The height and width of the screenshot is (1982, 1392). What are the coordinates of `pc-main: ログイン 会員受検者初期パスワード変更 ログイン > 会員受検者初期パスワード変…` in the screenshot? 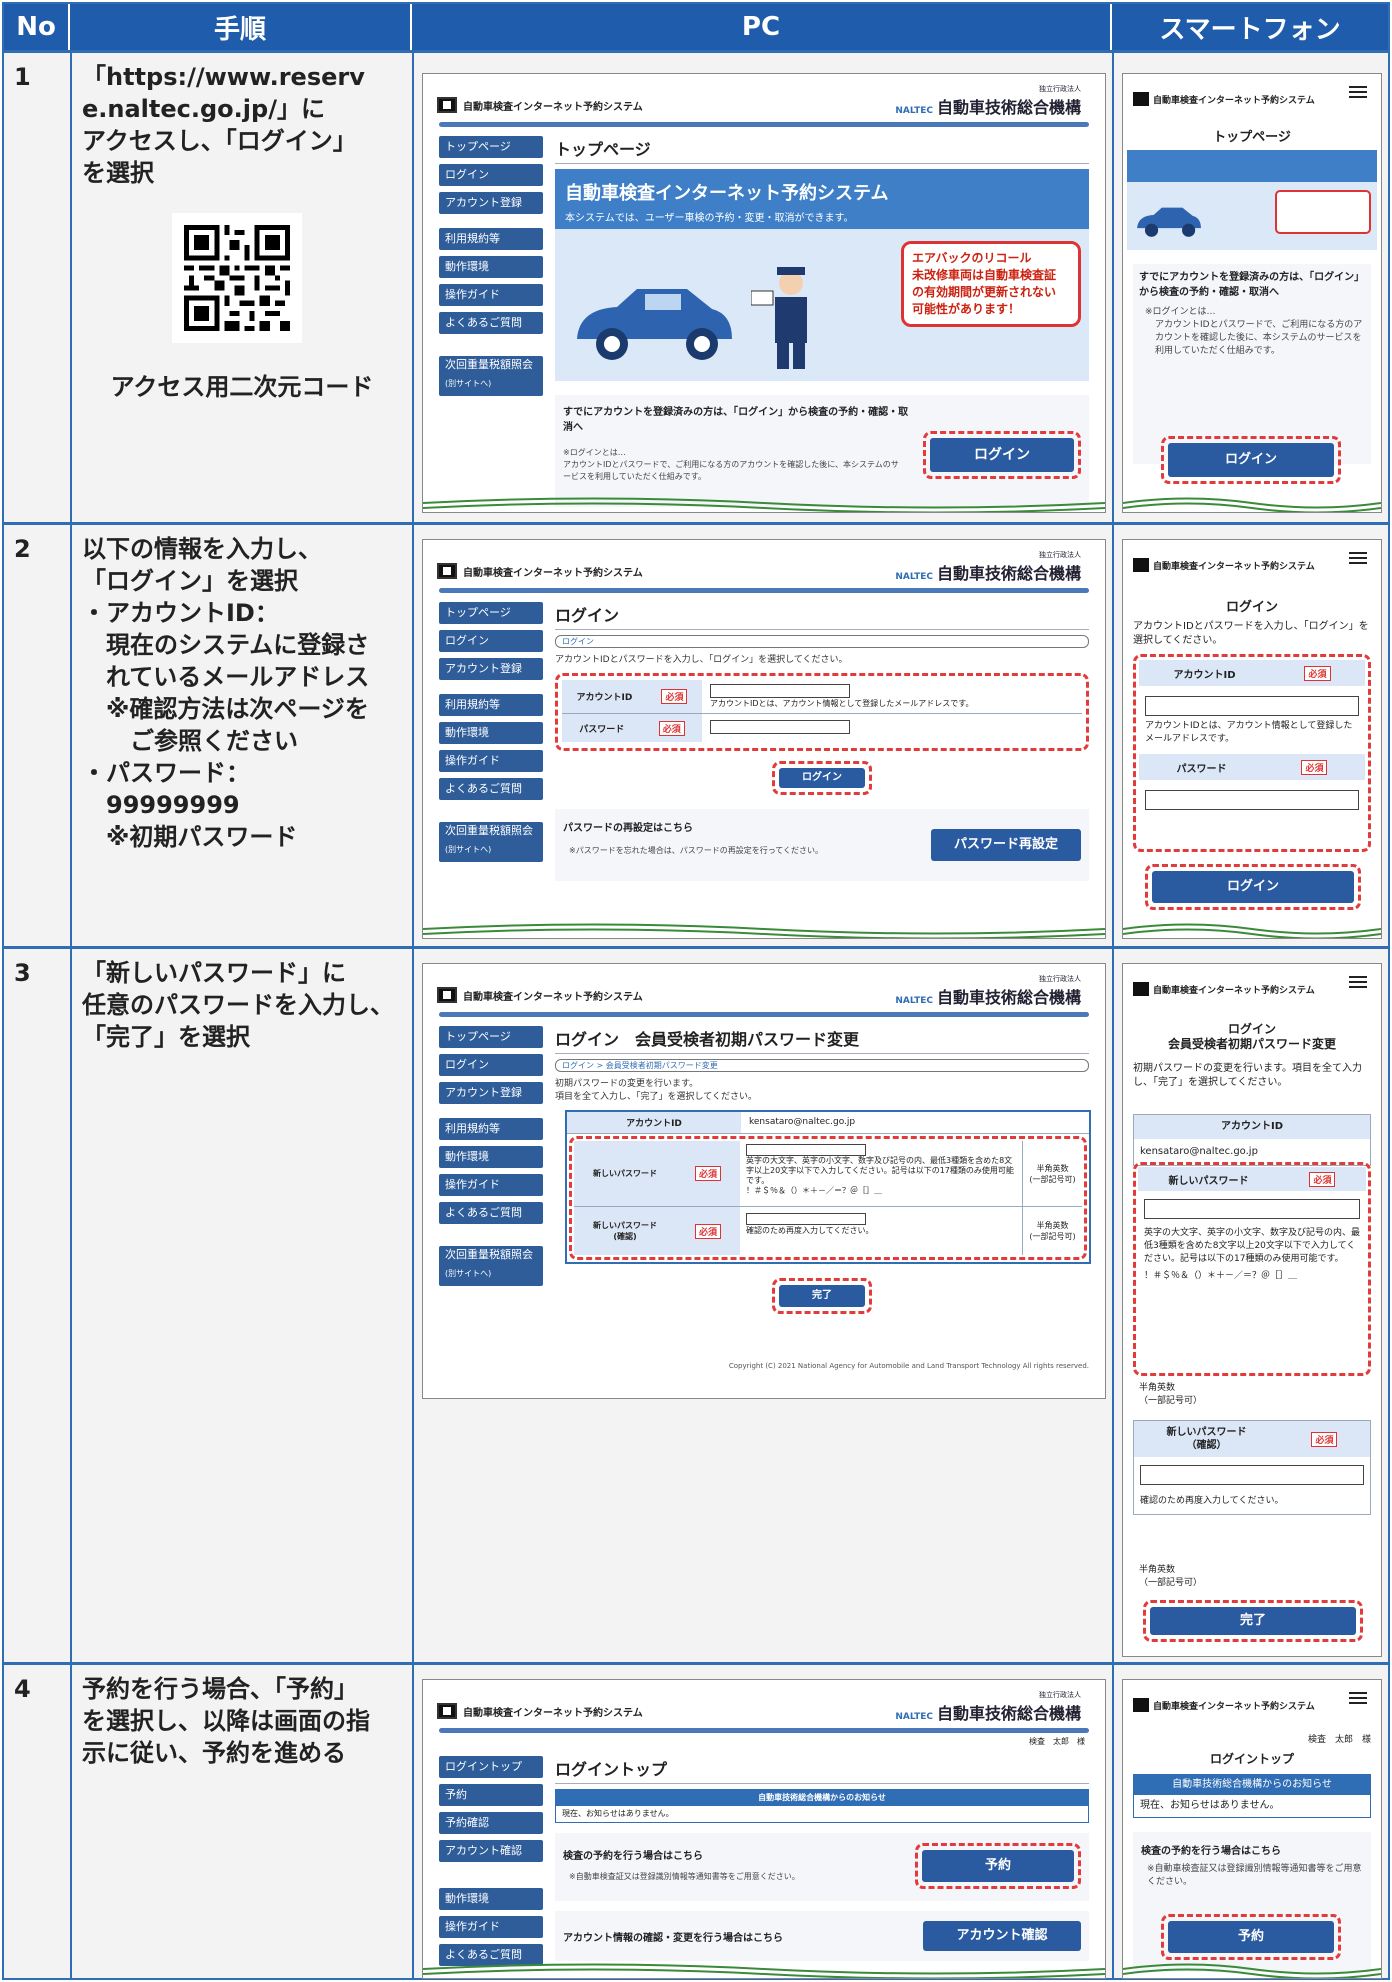 It's located at (823, 1198).